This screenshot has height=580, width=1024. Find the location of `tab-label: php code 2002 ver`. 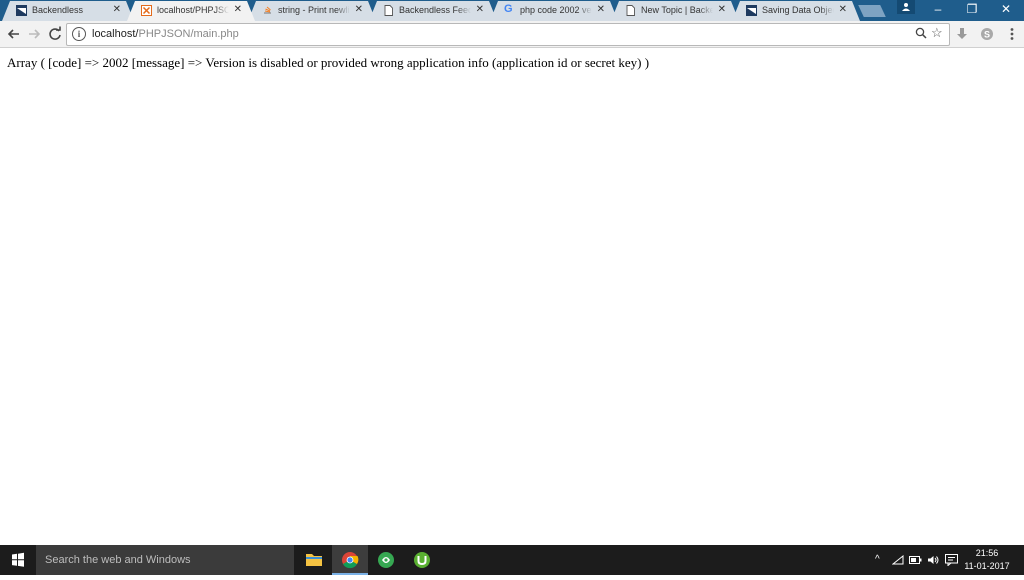

tab-label: php code 2002 ver is located at coordinates (556, 10).